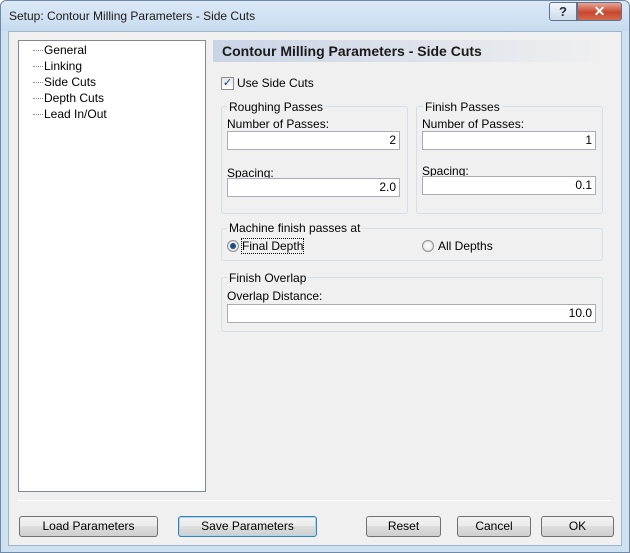  I want to click on reset-button: Reset, so click(403, 526).